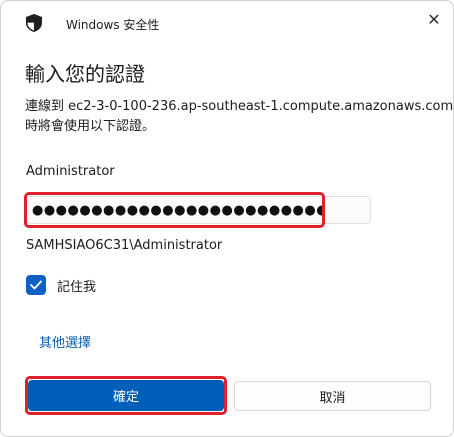 This screenshot has height=437, width=454. Describe the element at coordinates (113, 25) in the screenshot. I see `window-title: Windows 安全性` at that location.